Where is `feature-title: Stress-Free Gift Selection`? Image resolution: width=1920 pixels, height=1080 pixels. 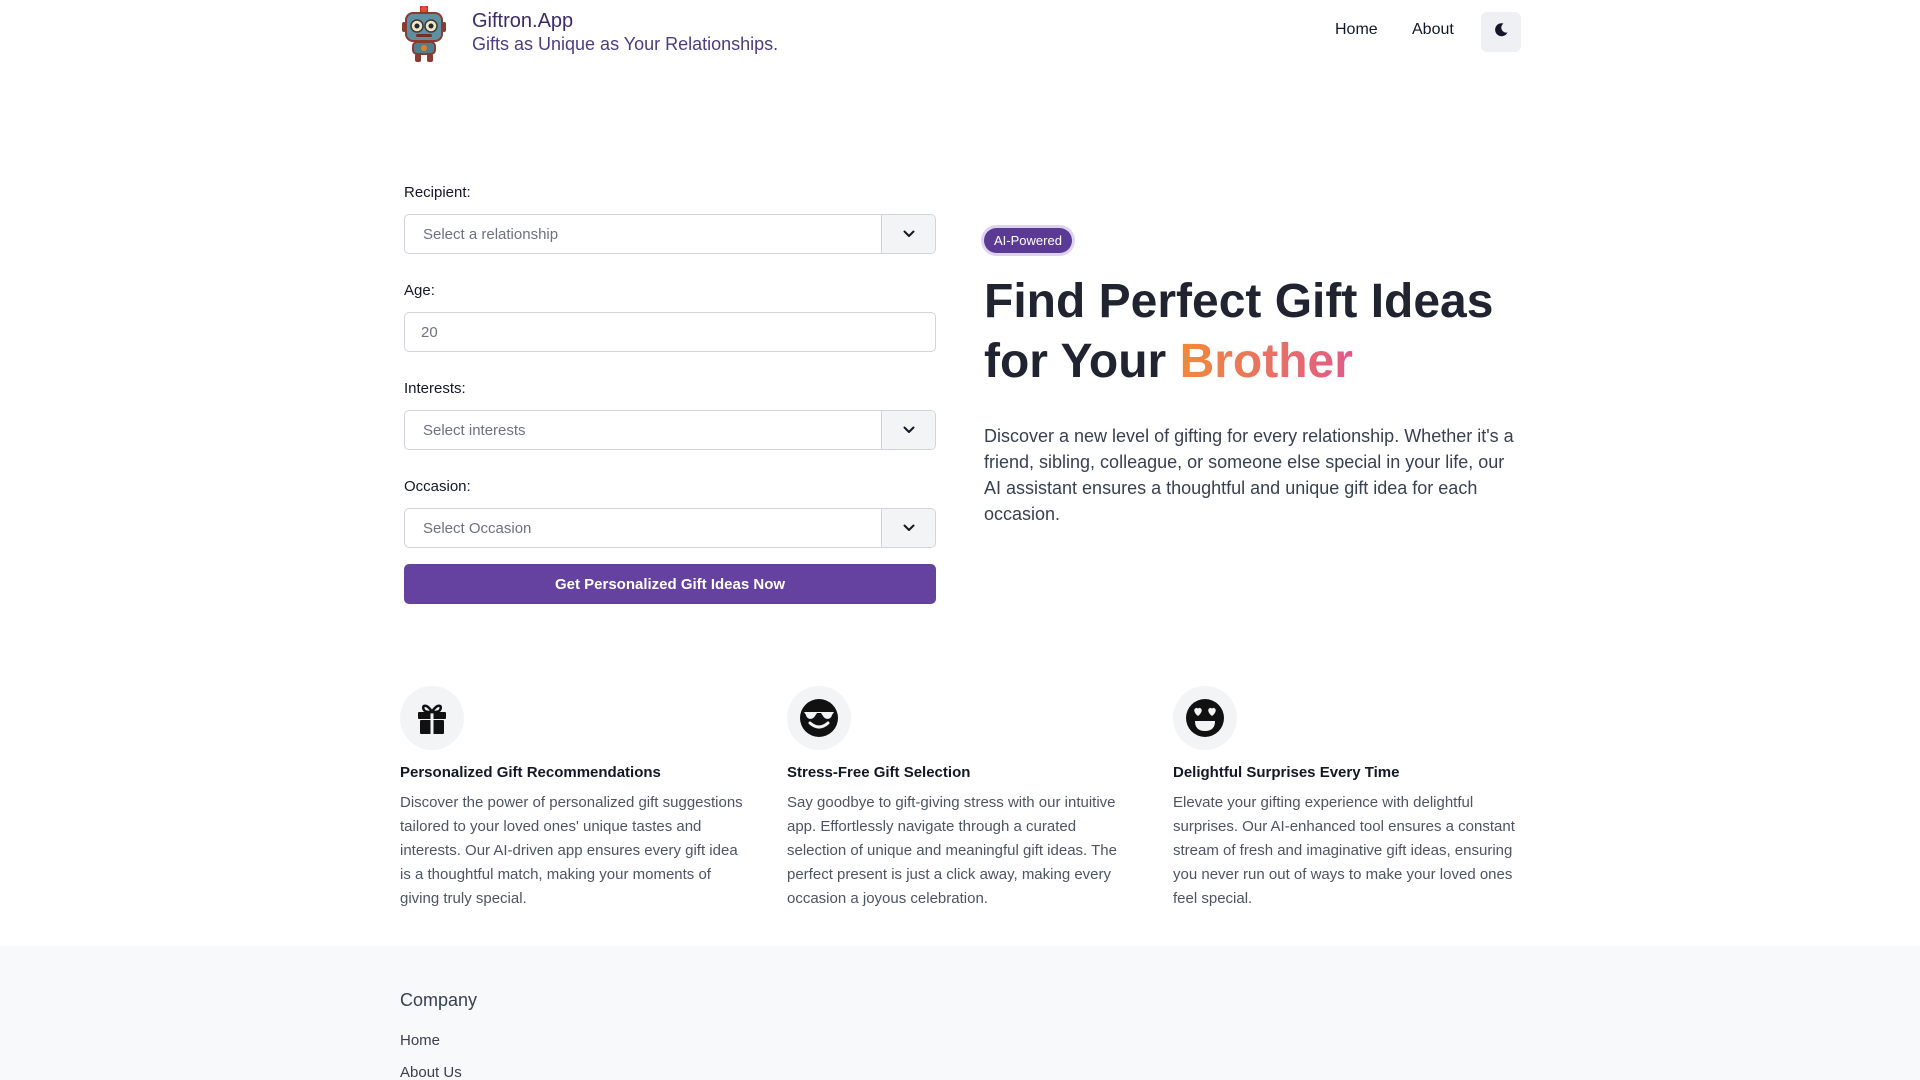 feature-title: Stress-Free Gift Selection is located at coordinates (879, 772).